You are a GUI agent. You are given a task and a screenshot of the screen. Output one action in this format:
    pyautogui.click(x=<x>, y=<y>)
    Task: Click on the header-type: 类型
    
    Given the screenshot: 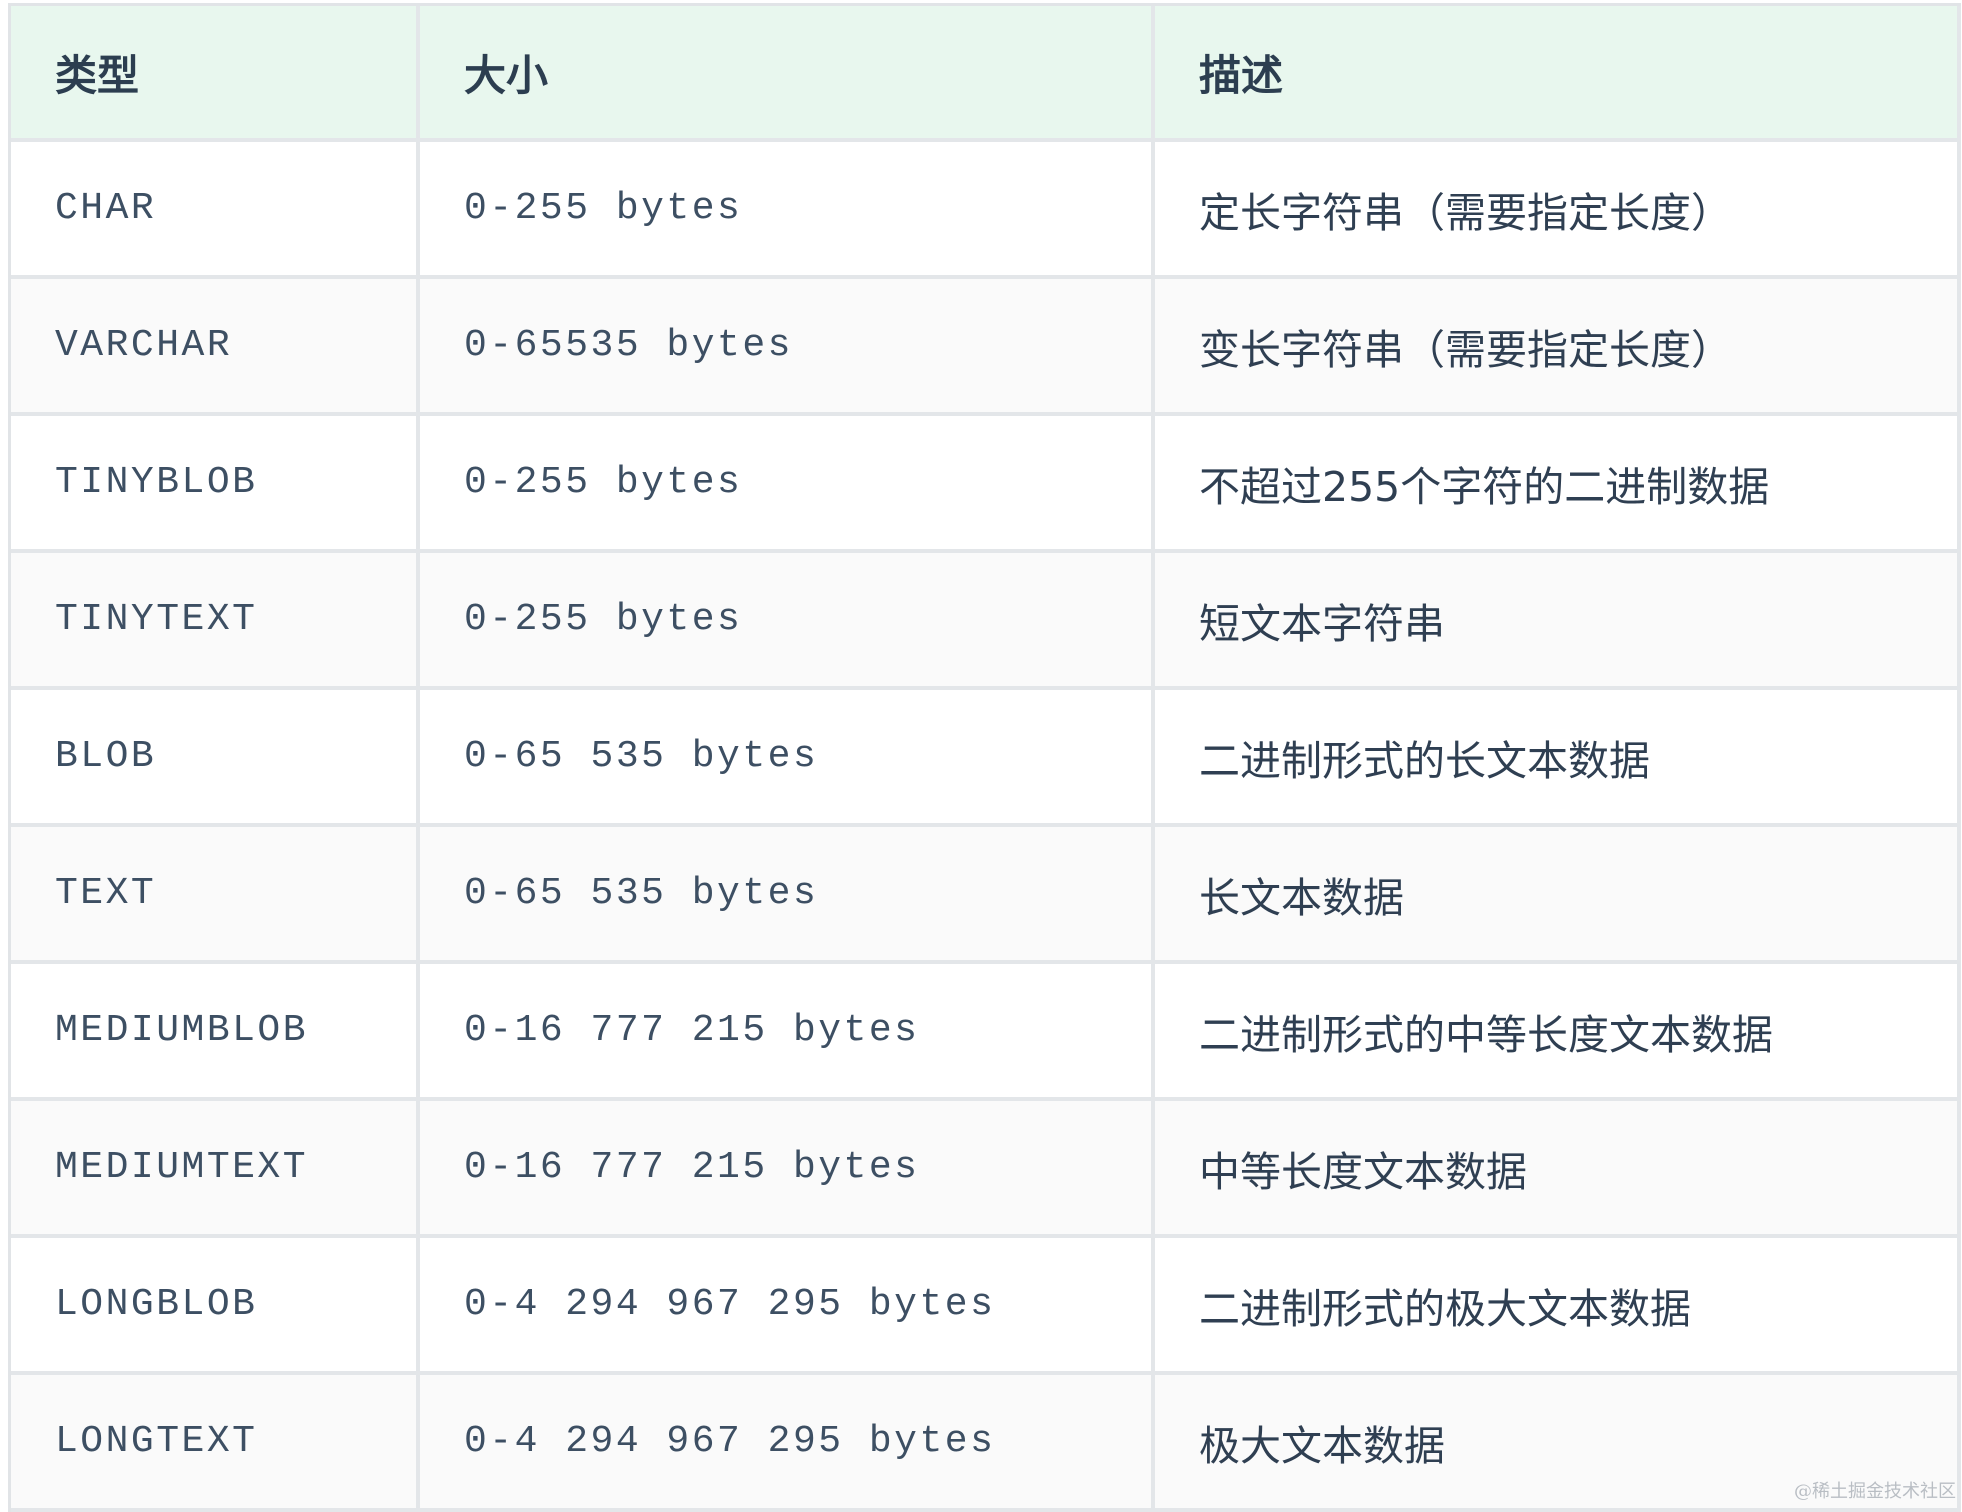 What is the action you would take?
    pyautogui.click(x=215, y=72)
    